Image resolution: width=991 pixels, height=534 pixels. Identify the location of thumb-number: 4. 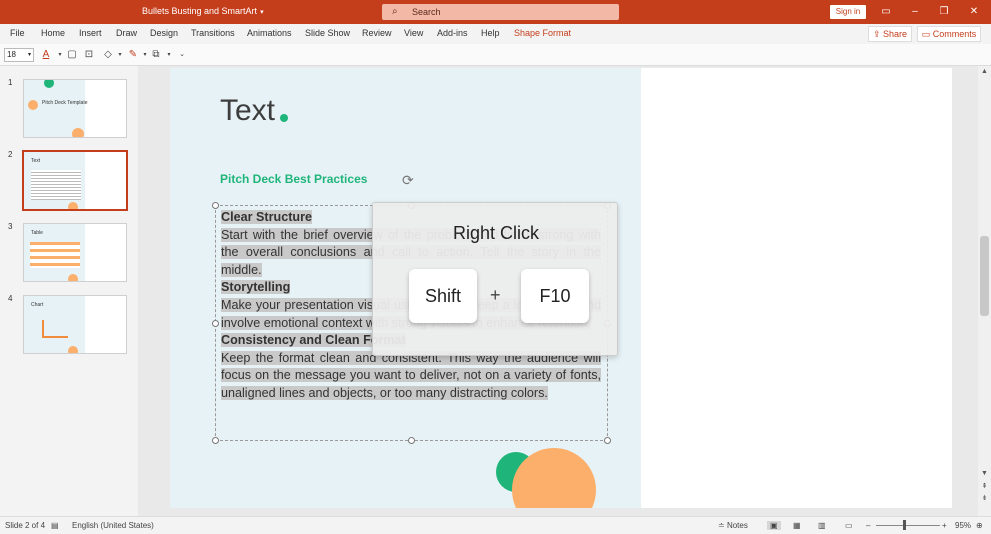
(10, 298).